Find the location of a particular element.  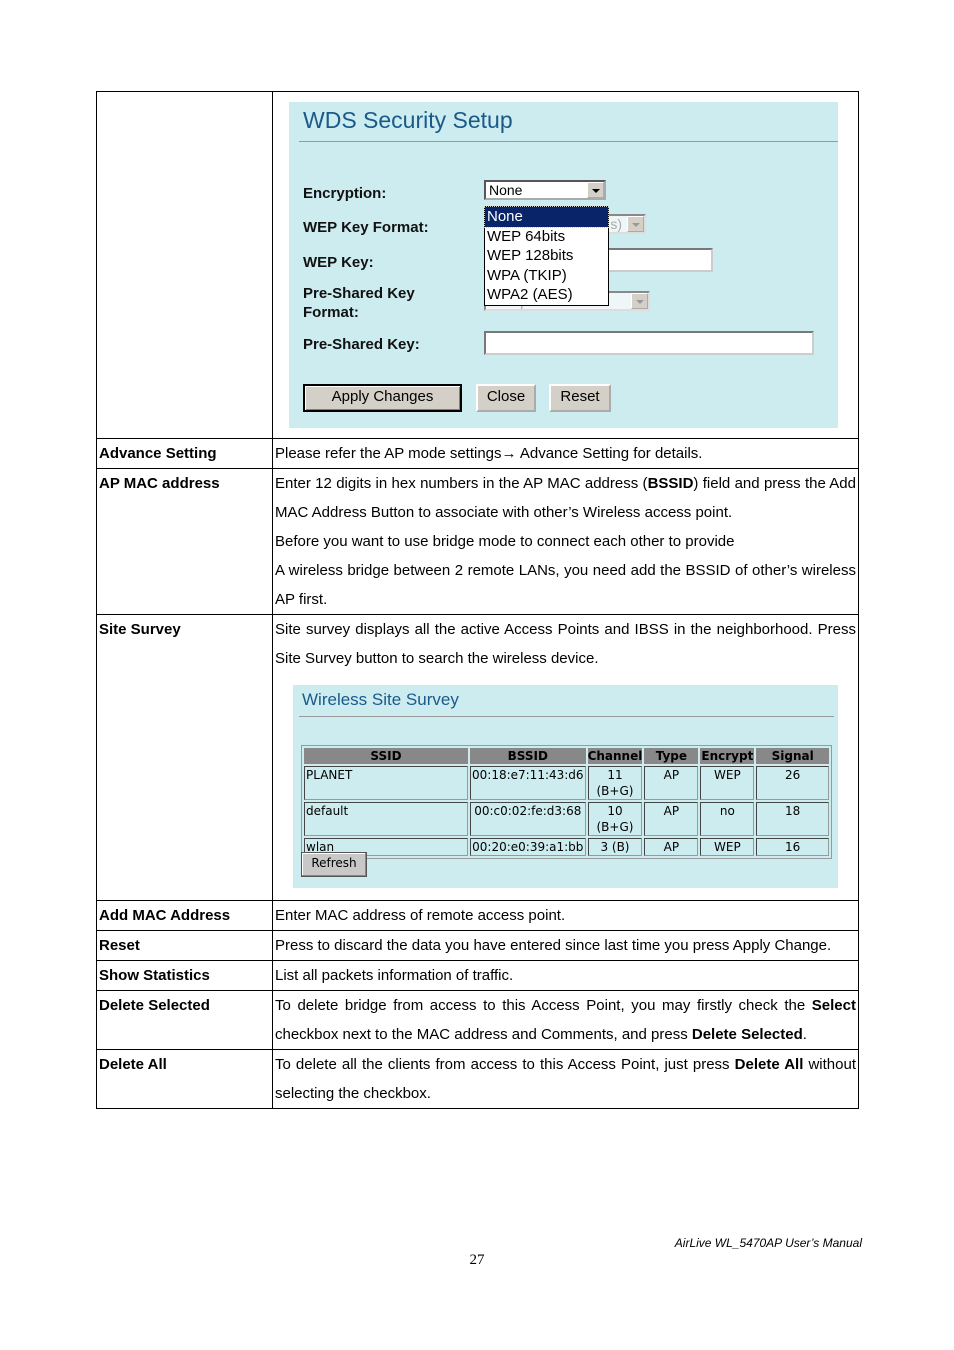

encryption-value: None is located at coordinates (506, 190).